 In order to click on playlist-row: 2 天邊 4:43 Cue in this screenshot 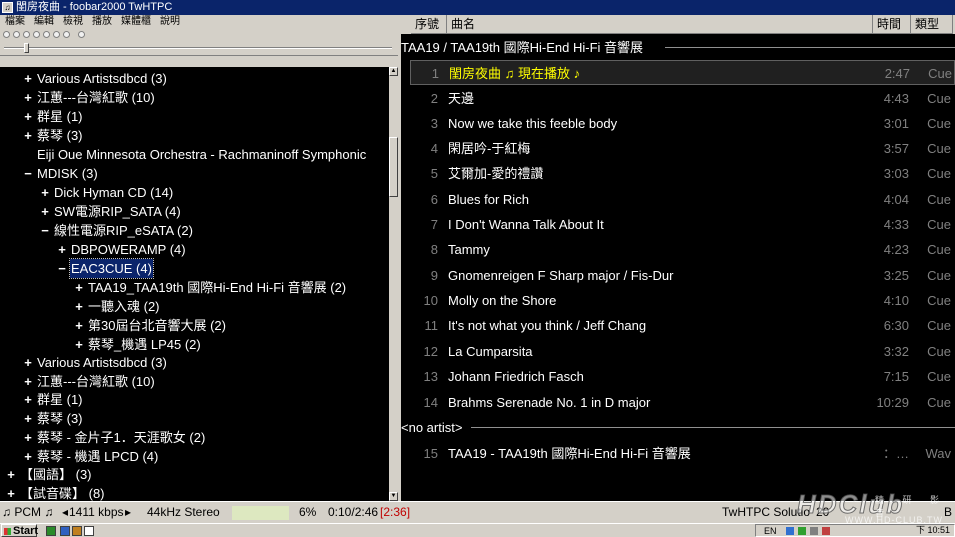, I will do `click(678, 98)`.